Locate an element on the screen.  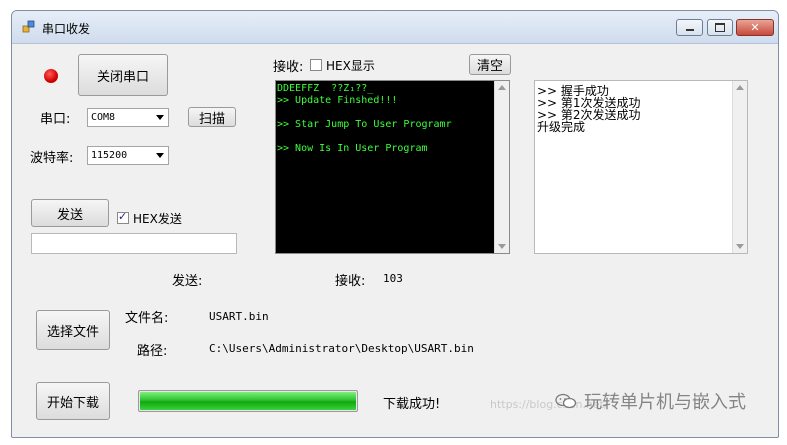
download-progress-bar is located at coordinates (248, 401).